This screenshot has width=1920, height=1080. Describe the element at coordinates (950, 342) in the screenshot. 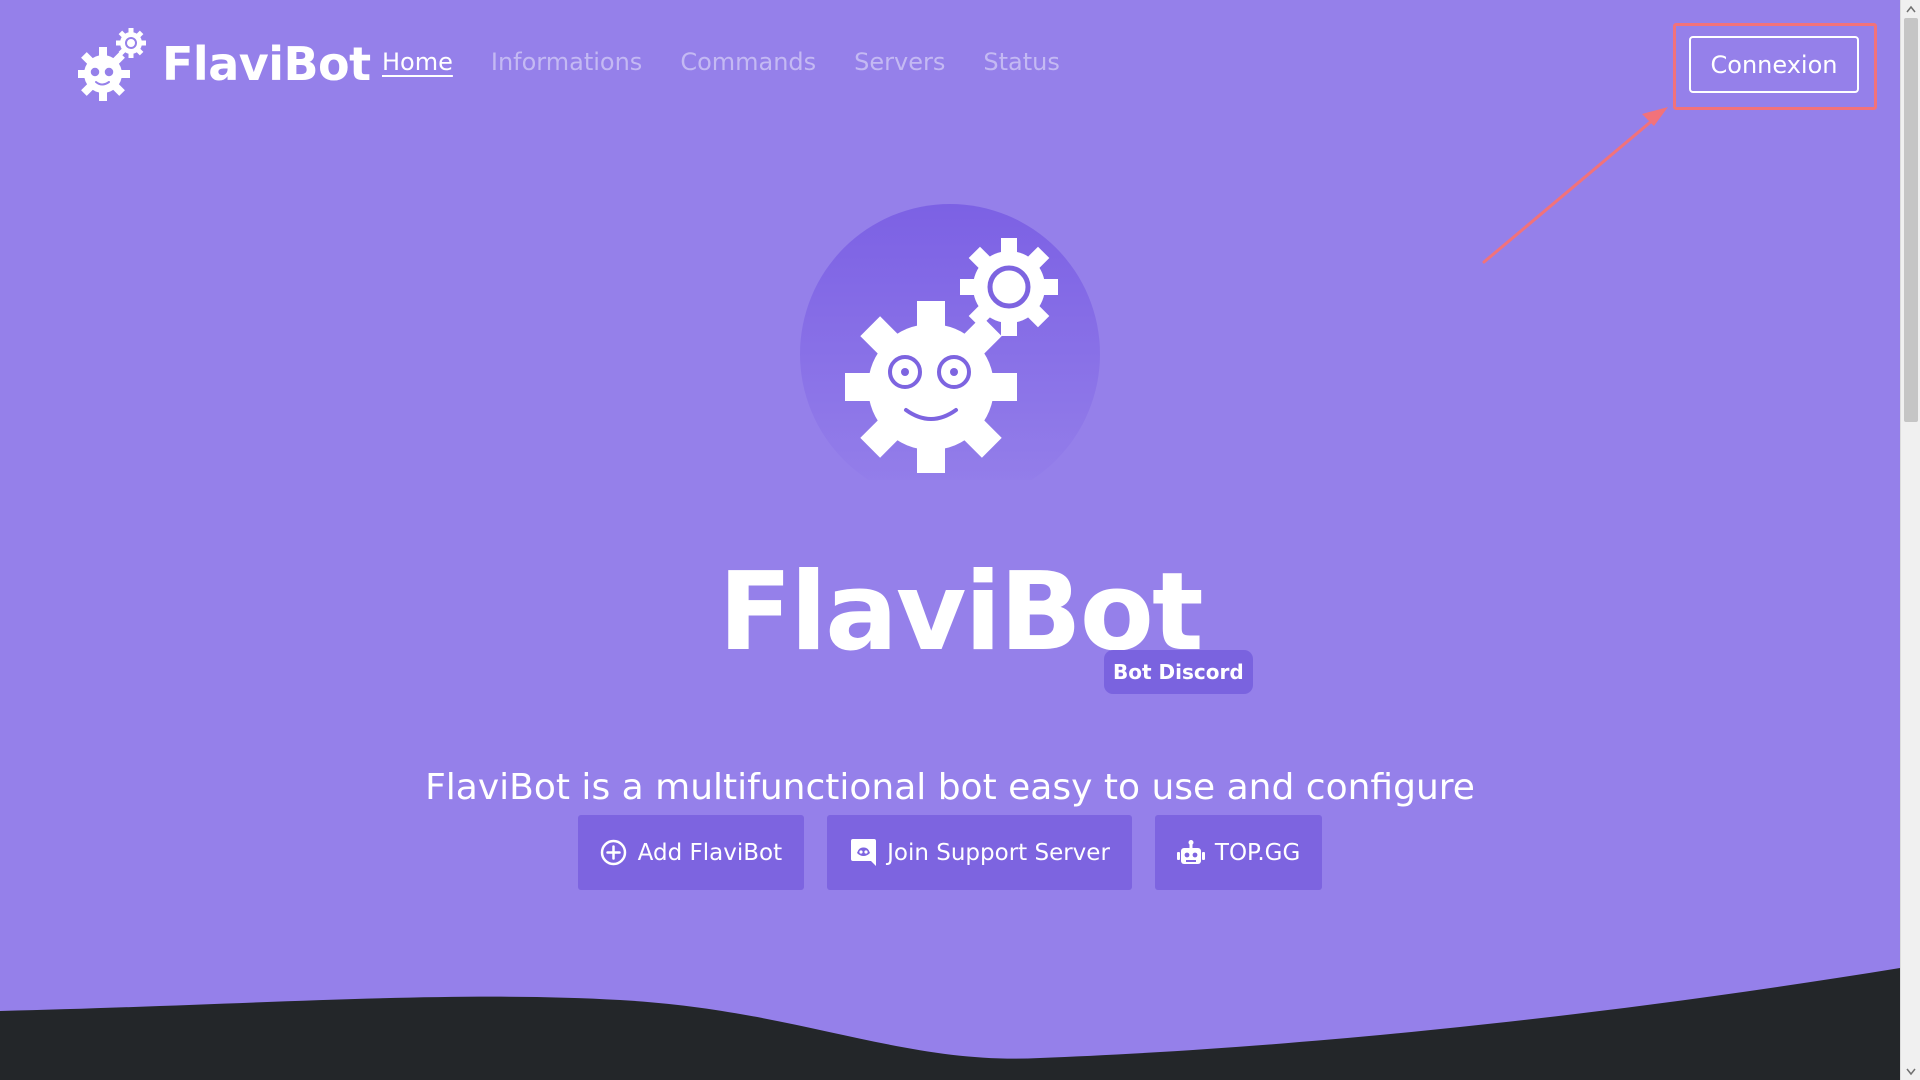

I see `hero-gear-robot-illustration` at that location.